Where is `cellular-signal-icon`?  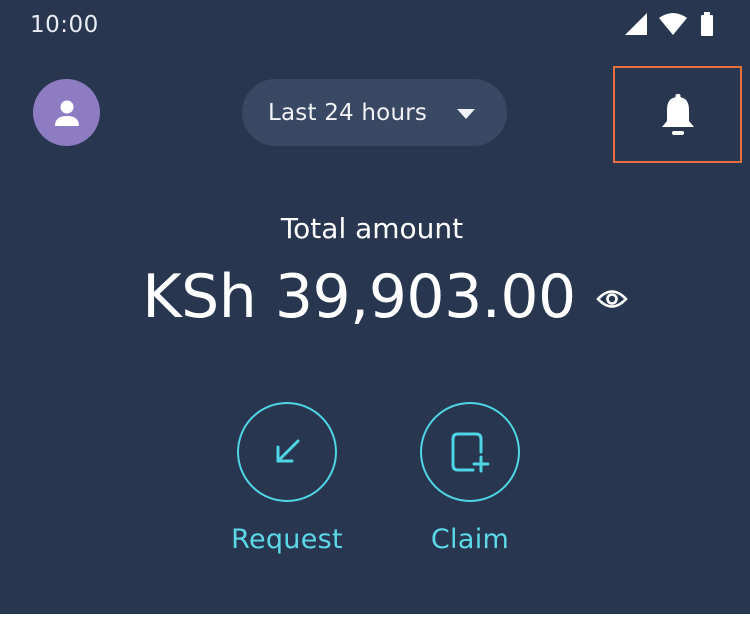
cellular-signal-icon is located at coordinates (636, 24).